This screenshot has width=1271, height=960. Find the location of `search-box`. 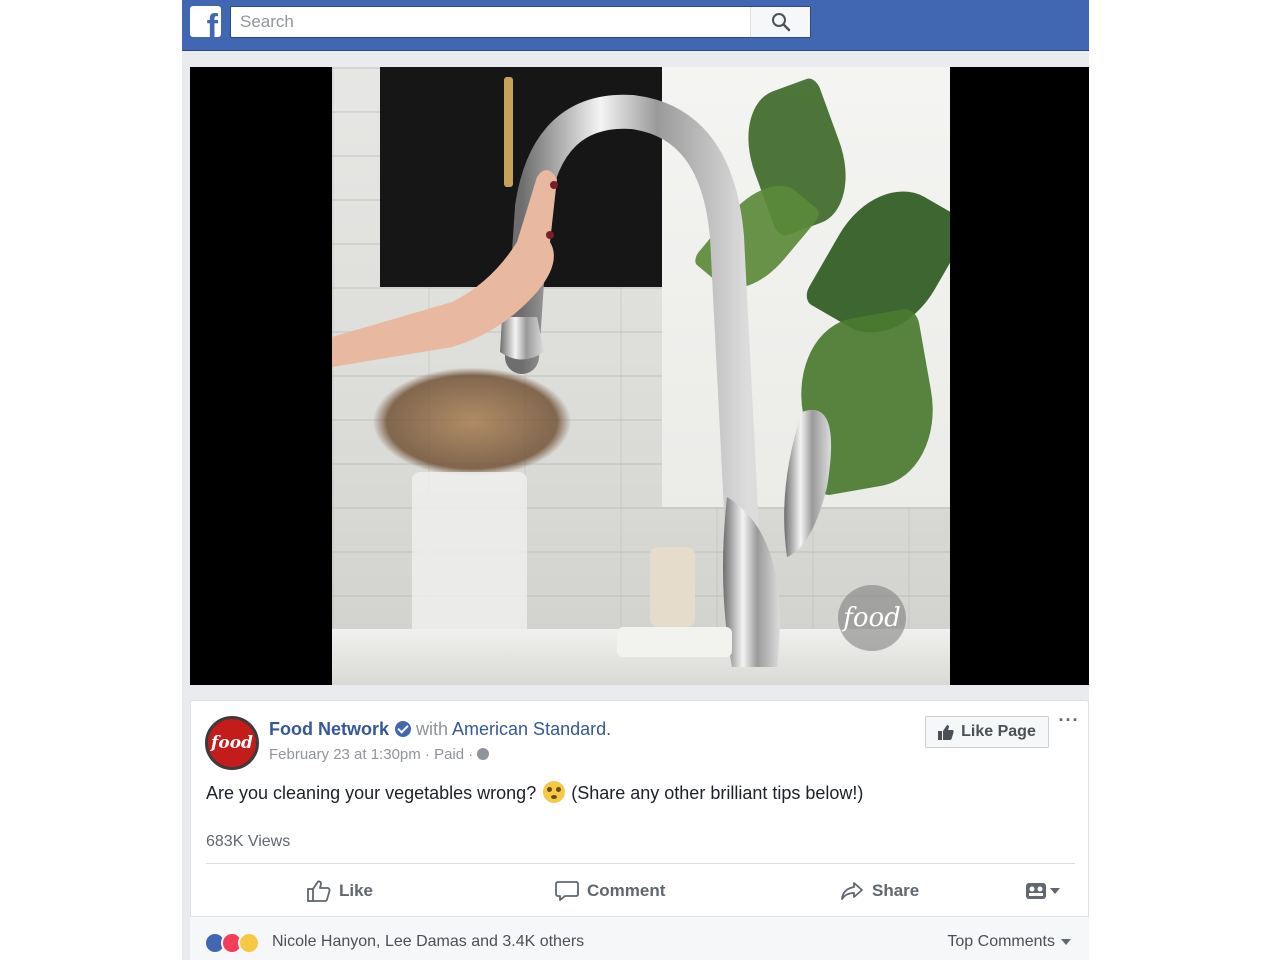

search-box is located at coordinates (520, 22).